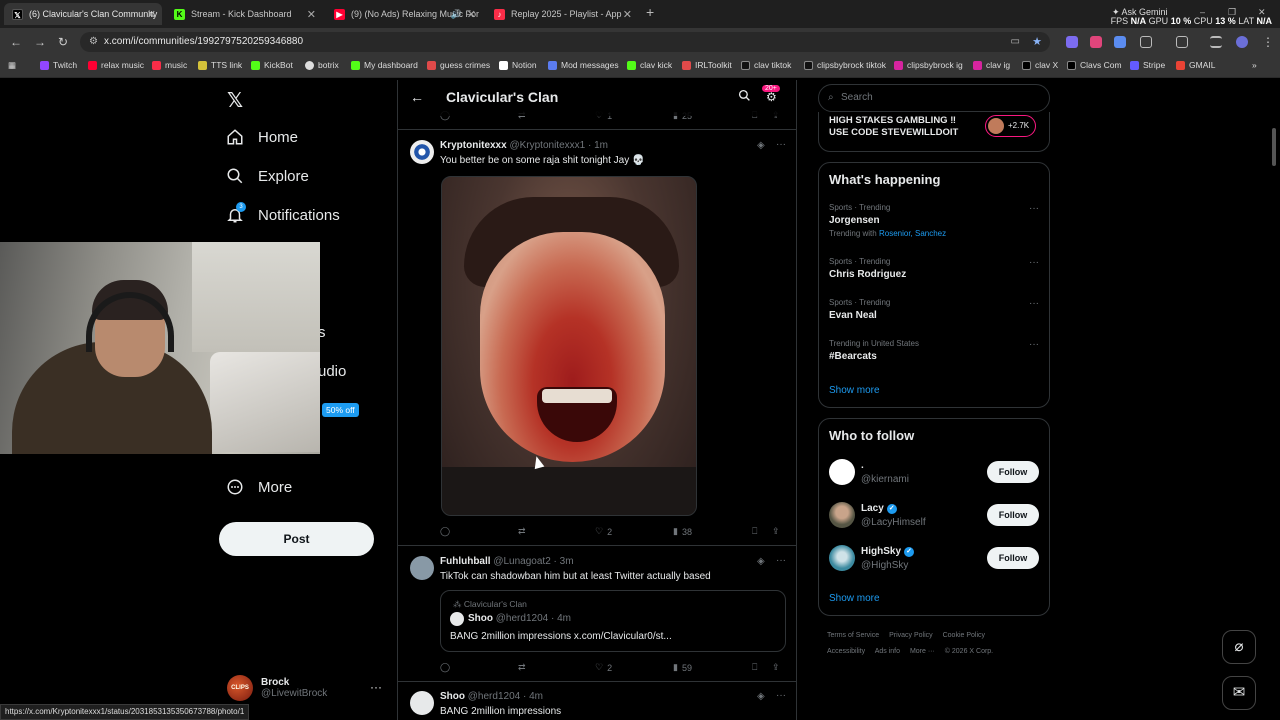 This screenshot has height=720, width=1280. What do you see at coordinates (116, 65) in the screenshot?
I see `bookmark-item: relax music` at bounding box center [116, 65].